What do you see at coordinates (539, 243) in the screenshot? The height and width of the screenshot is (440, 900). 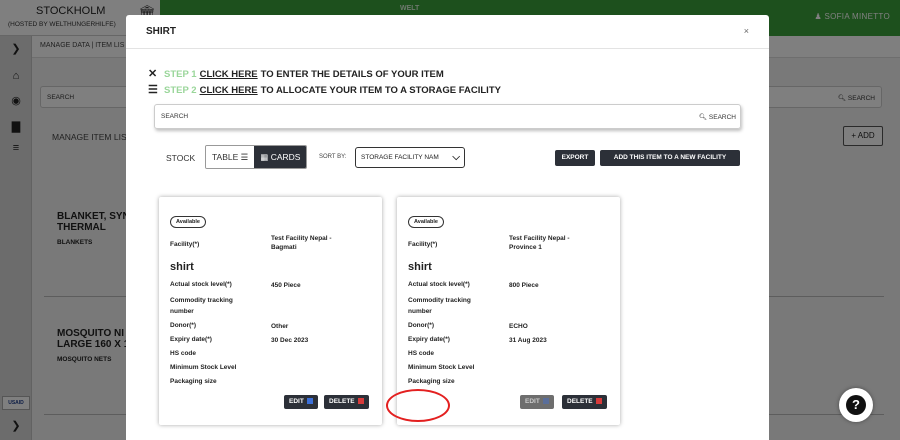 I see `facility-value: Test Facility Nepal - Province 1` at bounding box center [539, 243].